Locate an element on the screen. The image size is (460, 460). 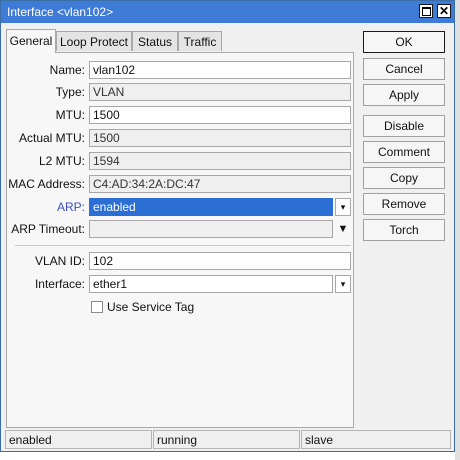
arp-timeout-expand-icon: ▼ is located at coordinates (343, 229).